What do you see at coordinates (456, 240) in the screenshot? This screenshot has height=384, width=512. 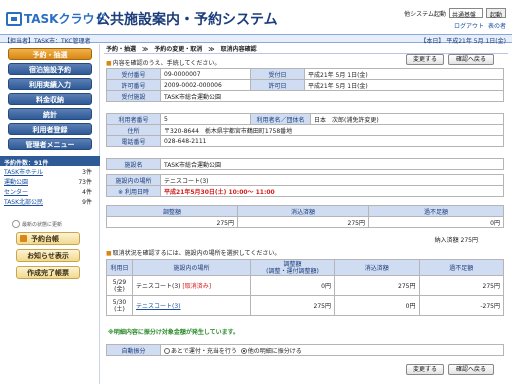 I see `paid-total: 納入済額 275円` at bounding box center [456, 240].